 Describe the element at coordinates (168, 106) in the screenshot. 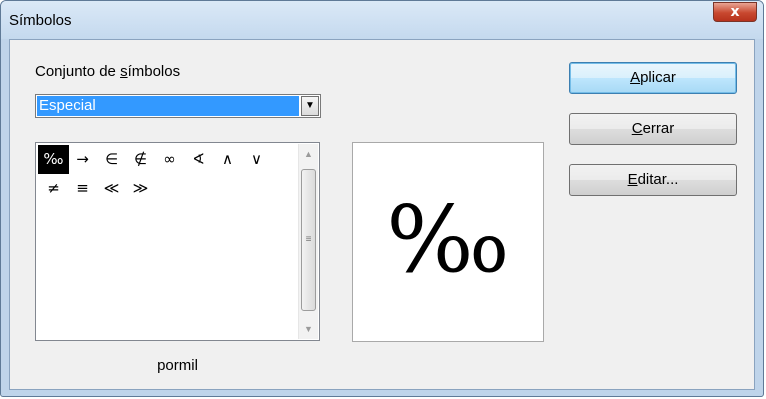

I see `symbol-set-selected: Especial` at that location.